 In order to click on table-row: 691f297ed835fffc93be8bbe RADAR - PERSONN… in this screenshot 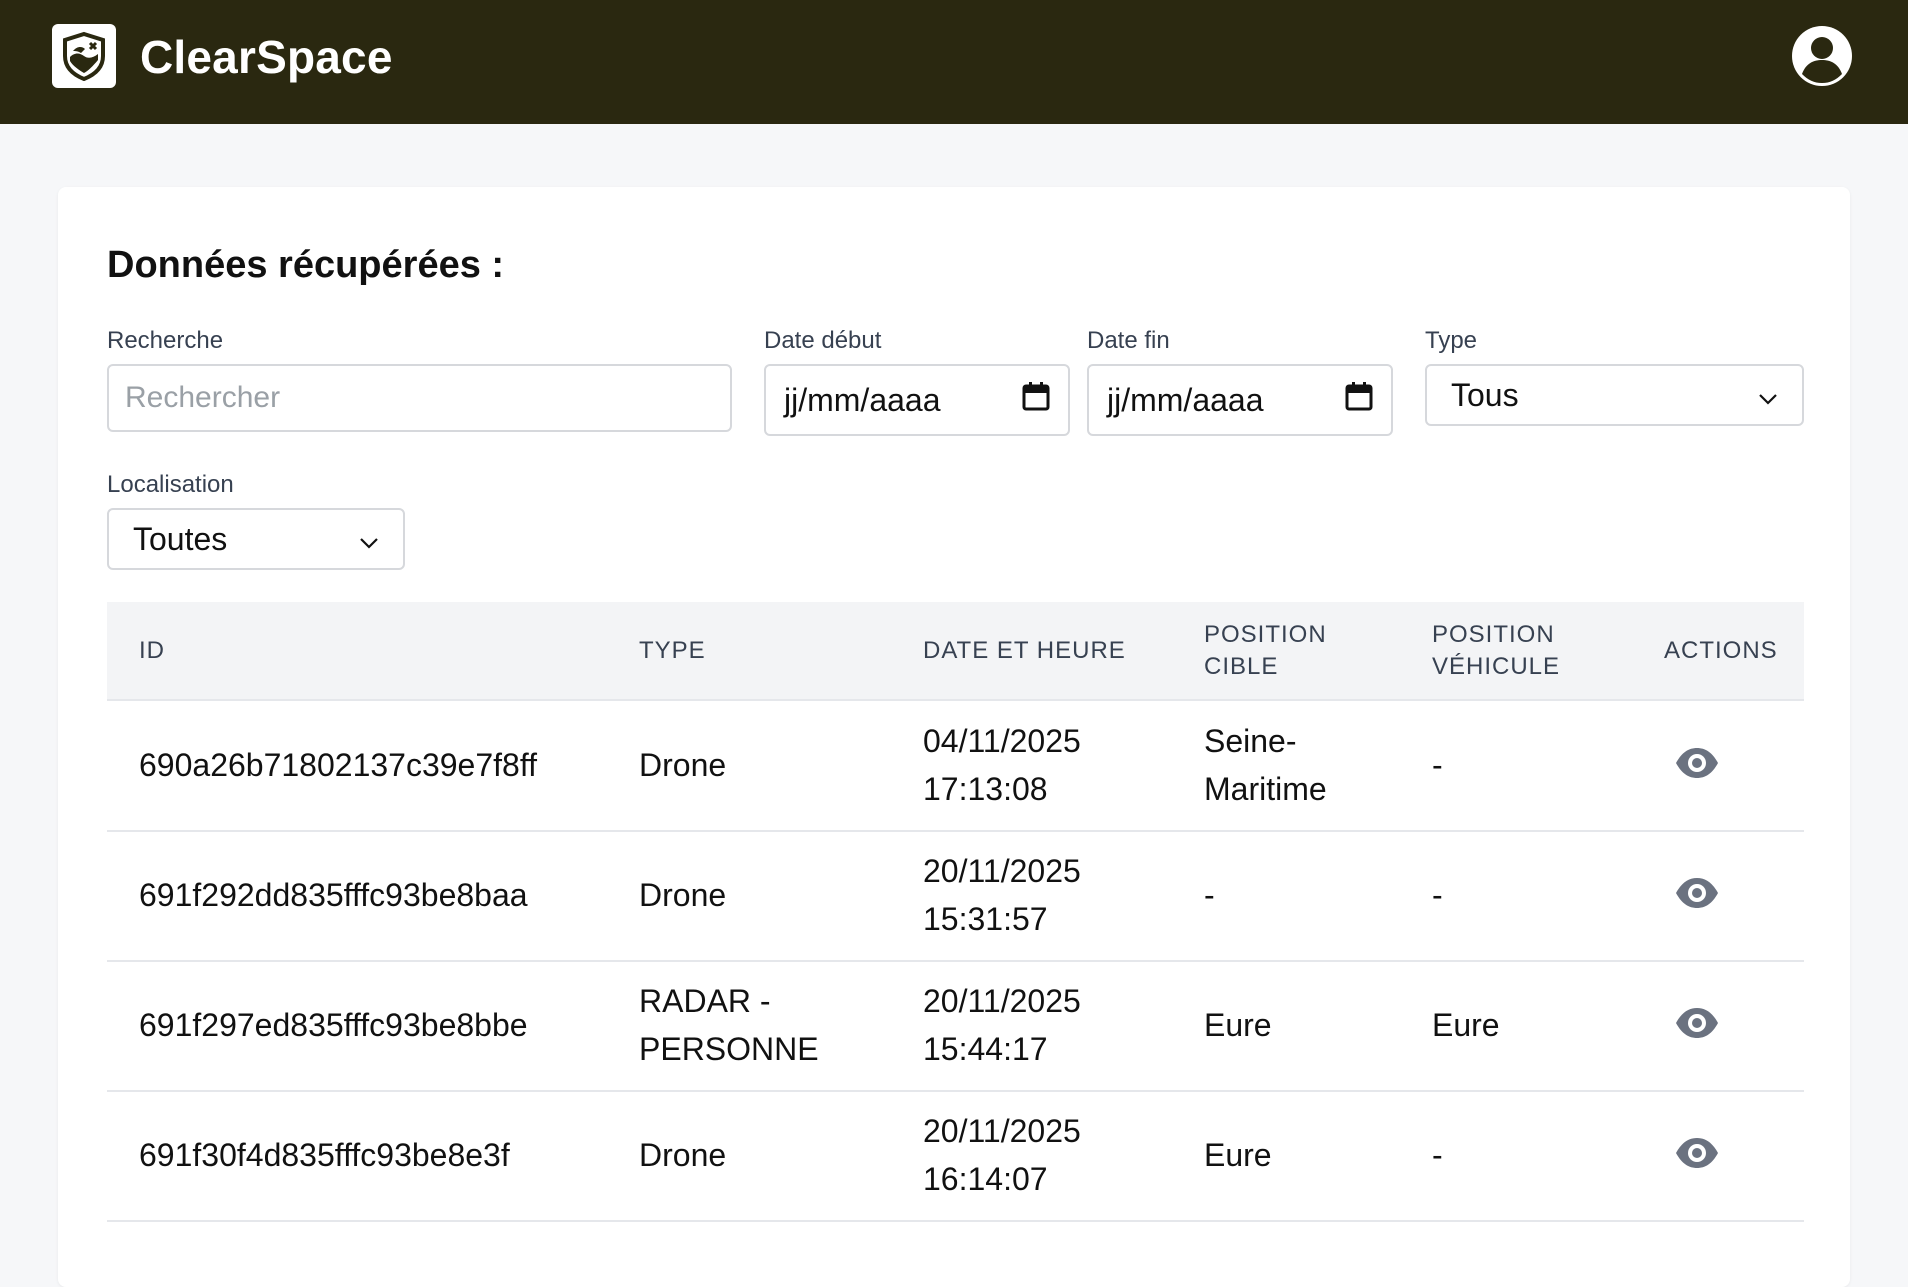, I will do `click(955, 1026)`.